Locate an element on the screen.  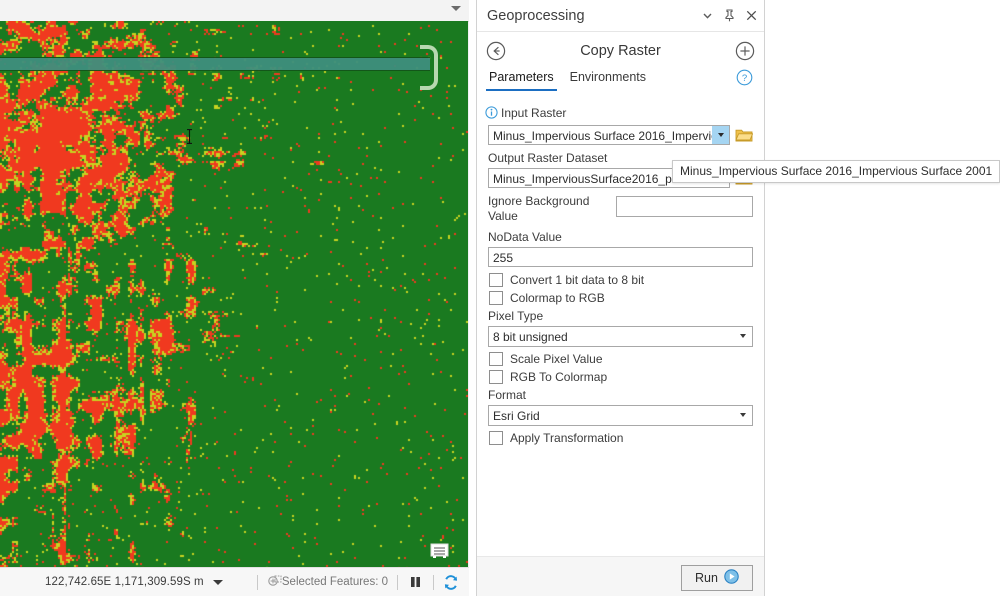
apply-transformation-row: Apply Transformation is located at coordinates (621, 438).